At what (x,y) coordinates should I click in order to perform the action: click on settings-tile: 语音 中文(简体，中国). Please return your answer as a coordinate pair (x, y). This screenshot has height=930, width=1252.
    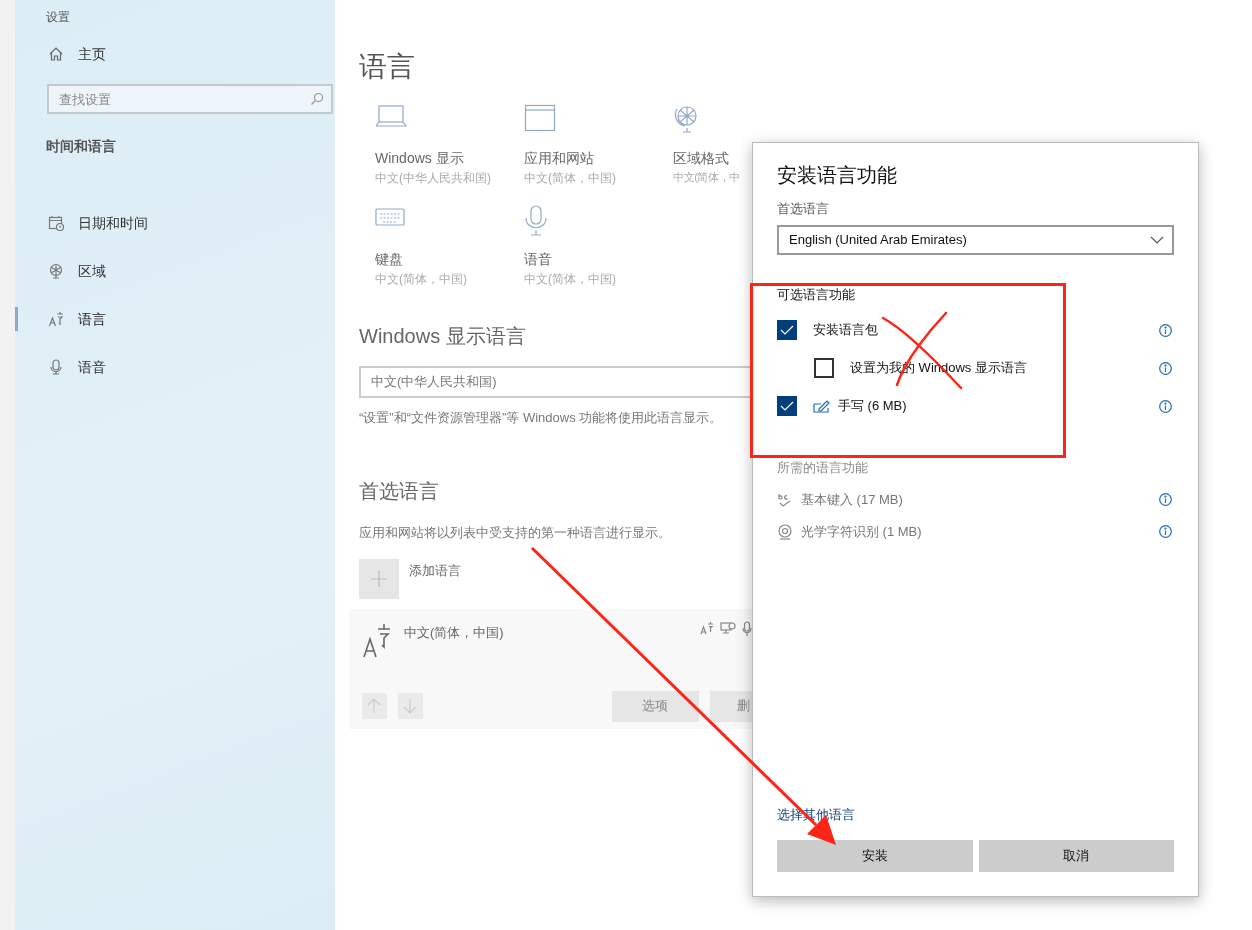
    Looking at the image, I should click on (598, 246).